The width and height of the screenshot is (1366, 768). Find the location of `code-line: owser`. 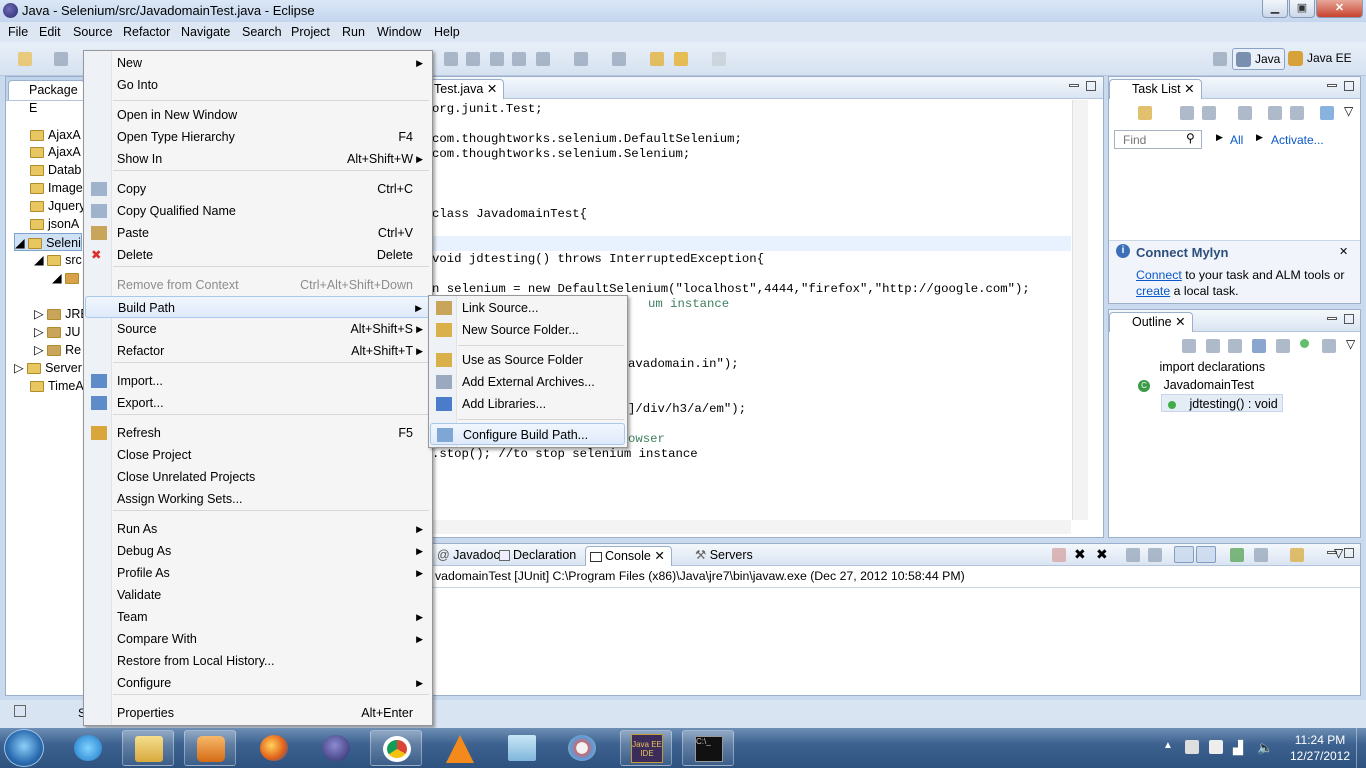

code-line: owser is located at coordinates (646, 439).